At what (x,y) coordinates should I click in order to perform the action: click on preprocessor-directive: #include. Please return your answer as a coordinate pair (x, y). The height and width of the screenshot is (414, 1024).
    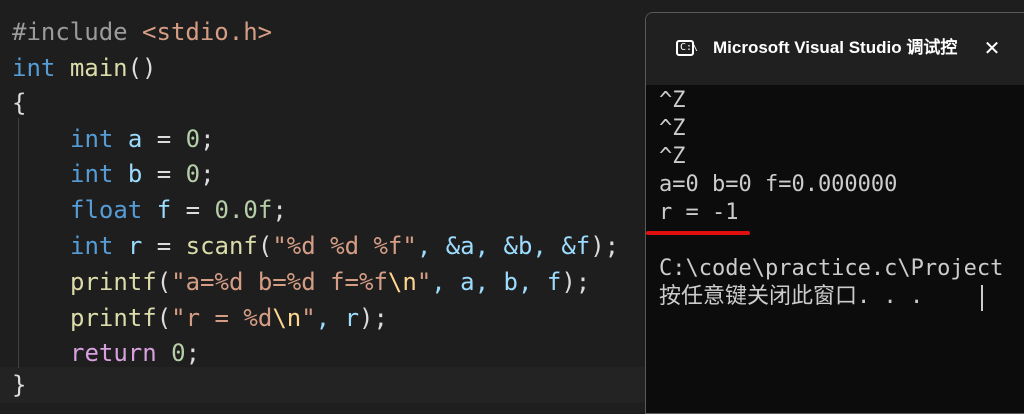
    Looking at the image, I should click on (70, 32).